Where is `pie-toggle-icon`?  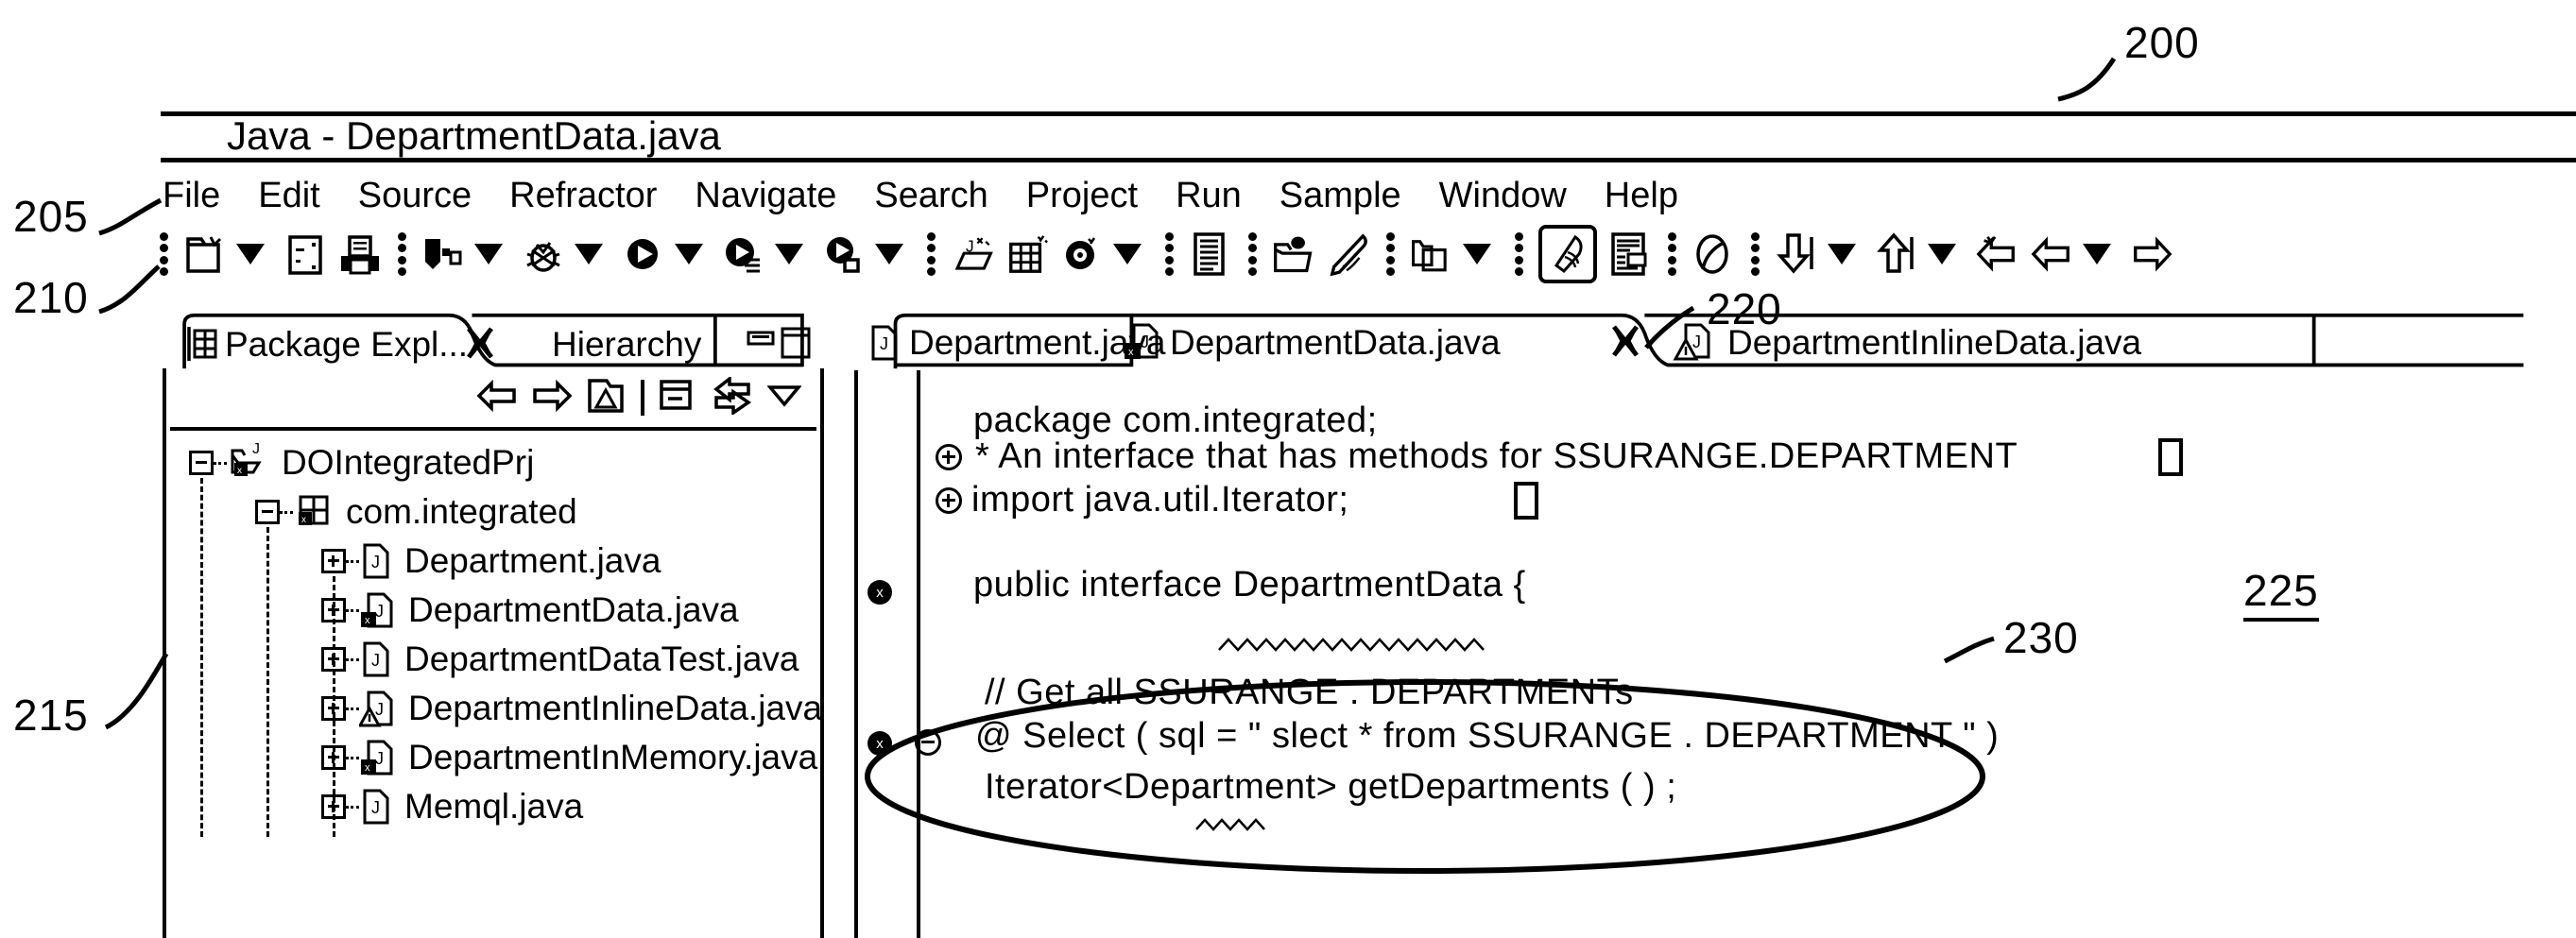
pie-toggle-icon is located at coordinates (1713, 254).